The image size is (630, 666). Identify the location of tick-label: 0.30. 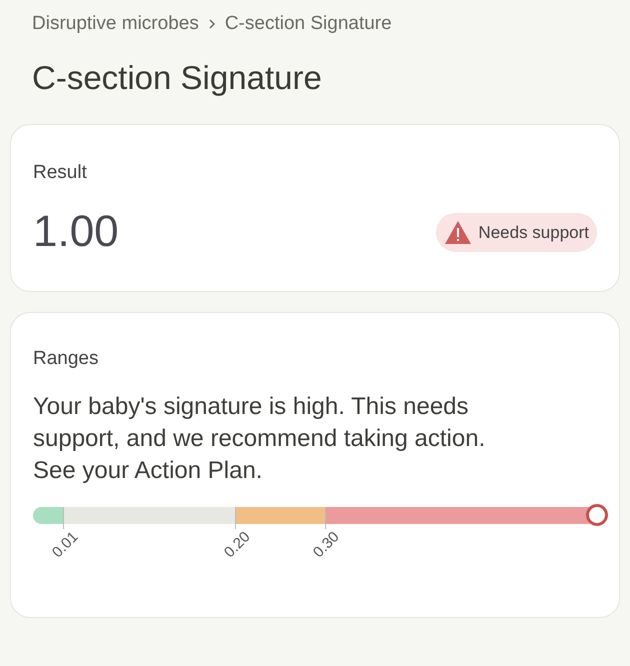
(326, 546).